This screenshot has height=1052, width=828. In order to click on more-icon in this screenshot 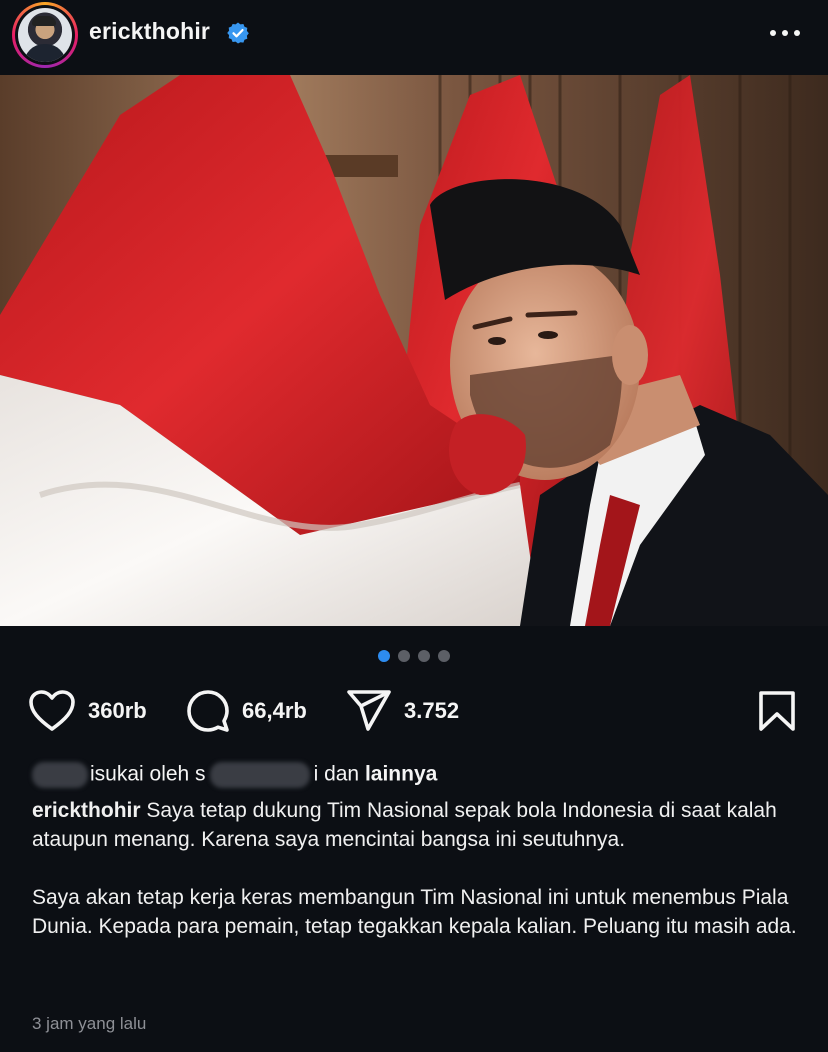, I will do `click(773, 33)`.